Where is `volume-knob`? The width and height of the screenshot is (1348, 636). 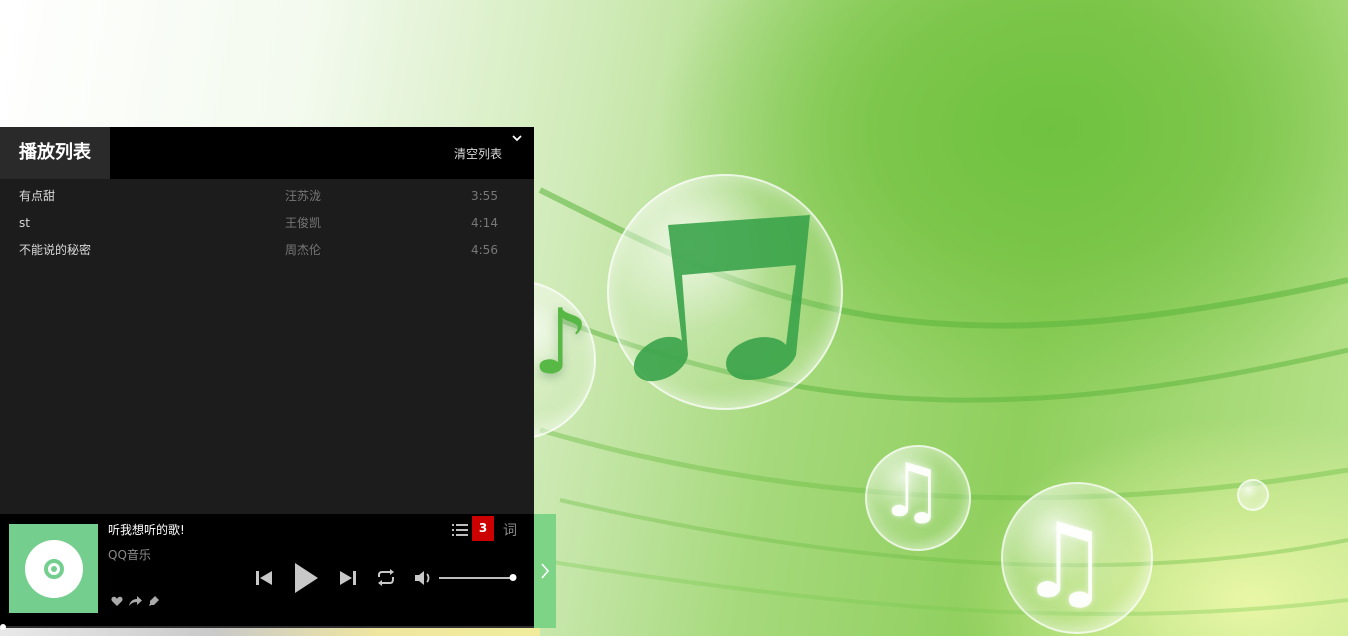
volume-knob is located at coordinates (513, 577).